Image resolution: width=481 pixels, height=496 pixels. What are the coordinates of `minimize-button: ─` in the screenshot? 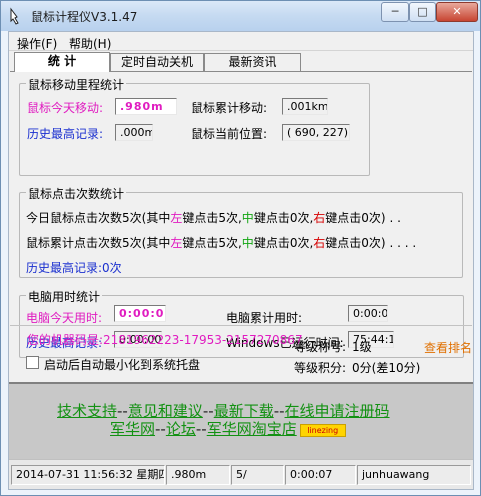 It's located at (395, 12).